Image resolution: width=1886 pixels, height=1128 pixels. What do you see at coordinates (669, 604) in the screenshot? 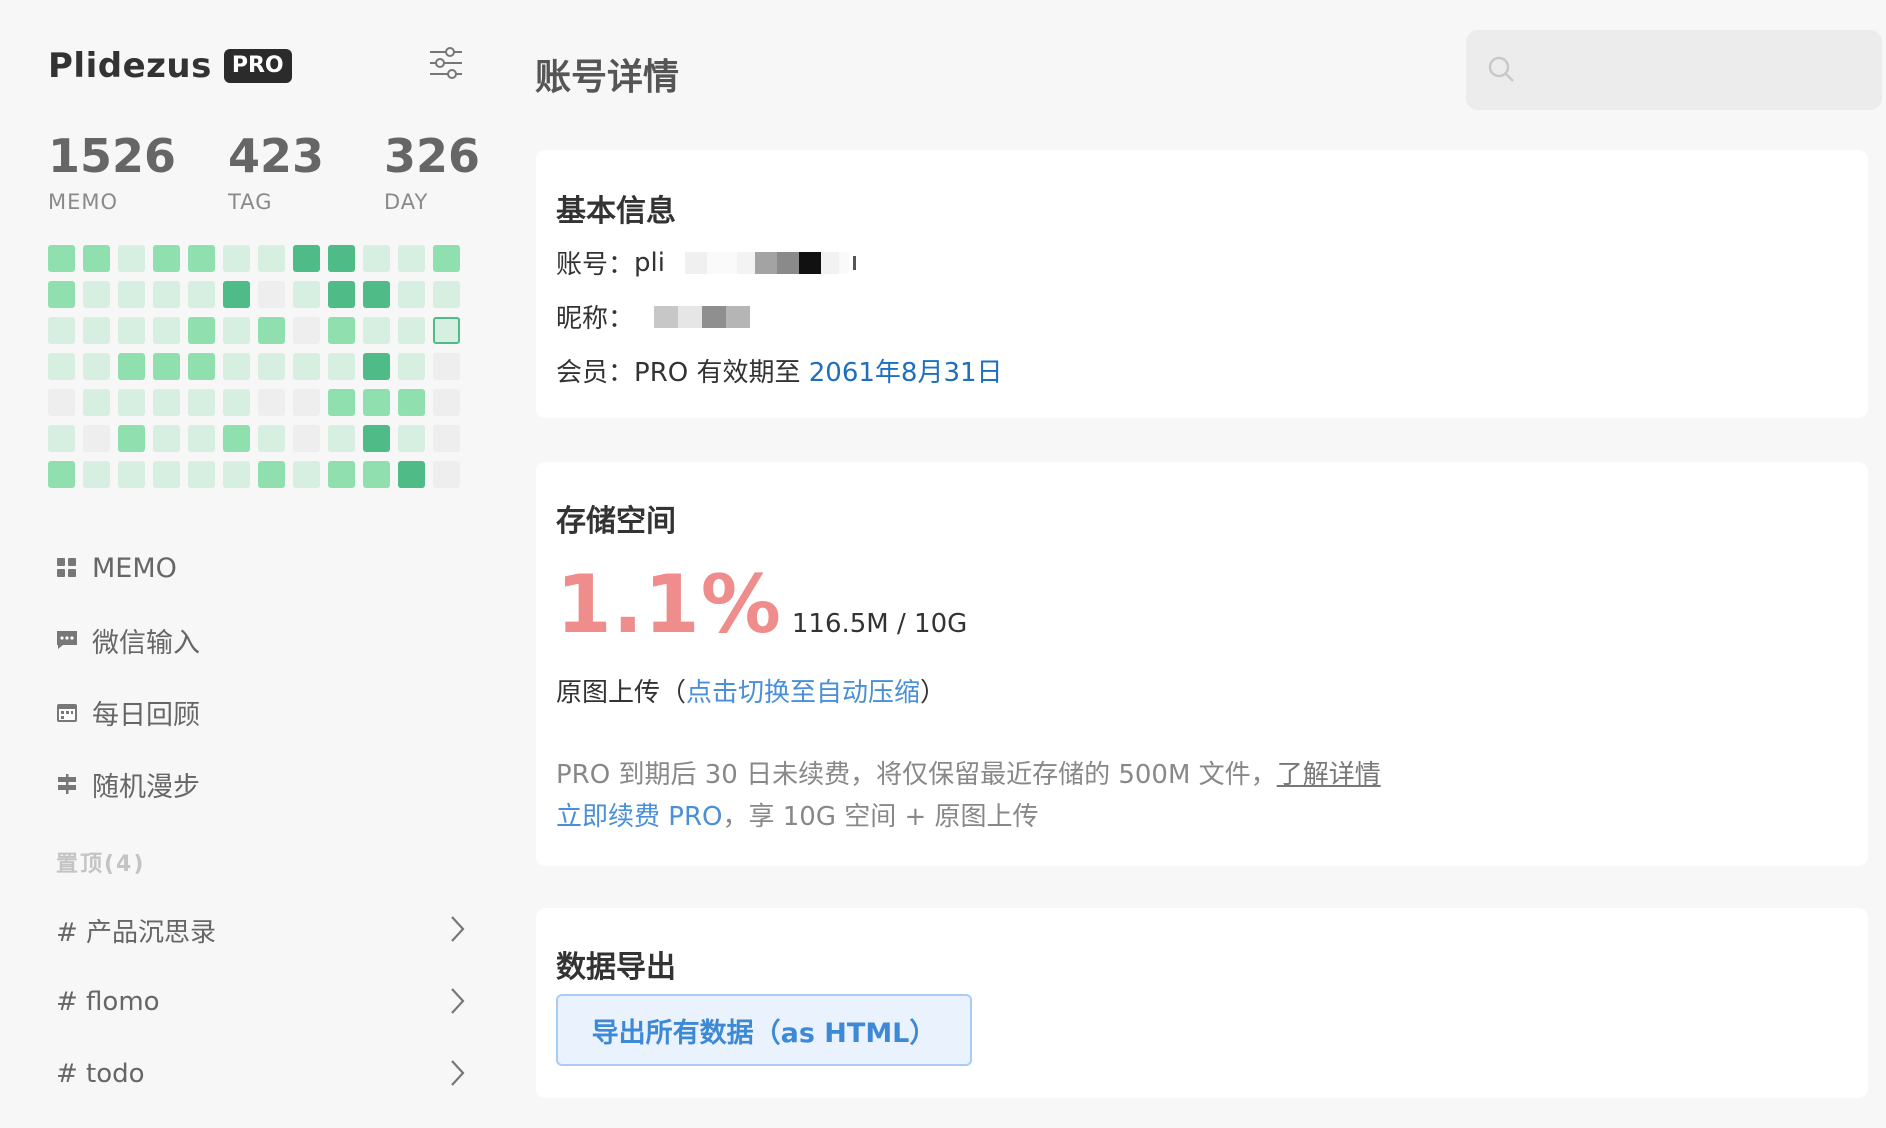
I see `storage-percent: 1.1%` at bounding box center [669, 604].